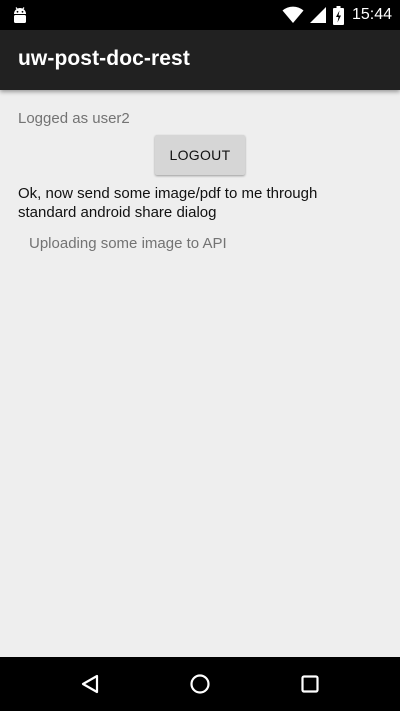 This screenshot has height=711, width=400. I want to click on signal-icon, so click(318, 15).